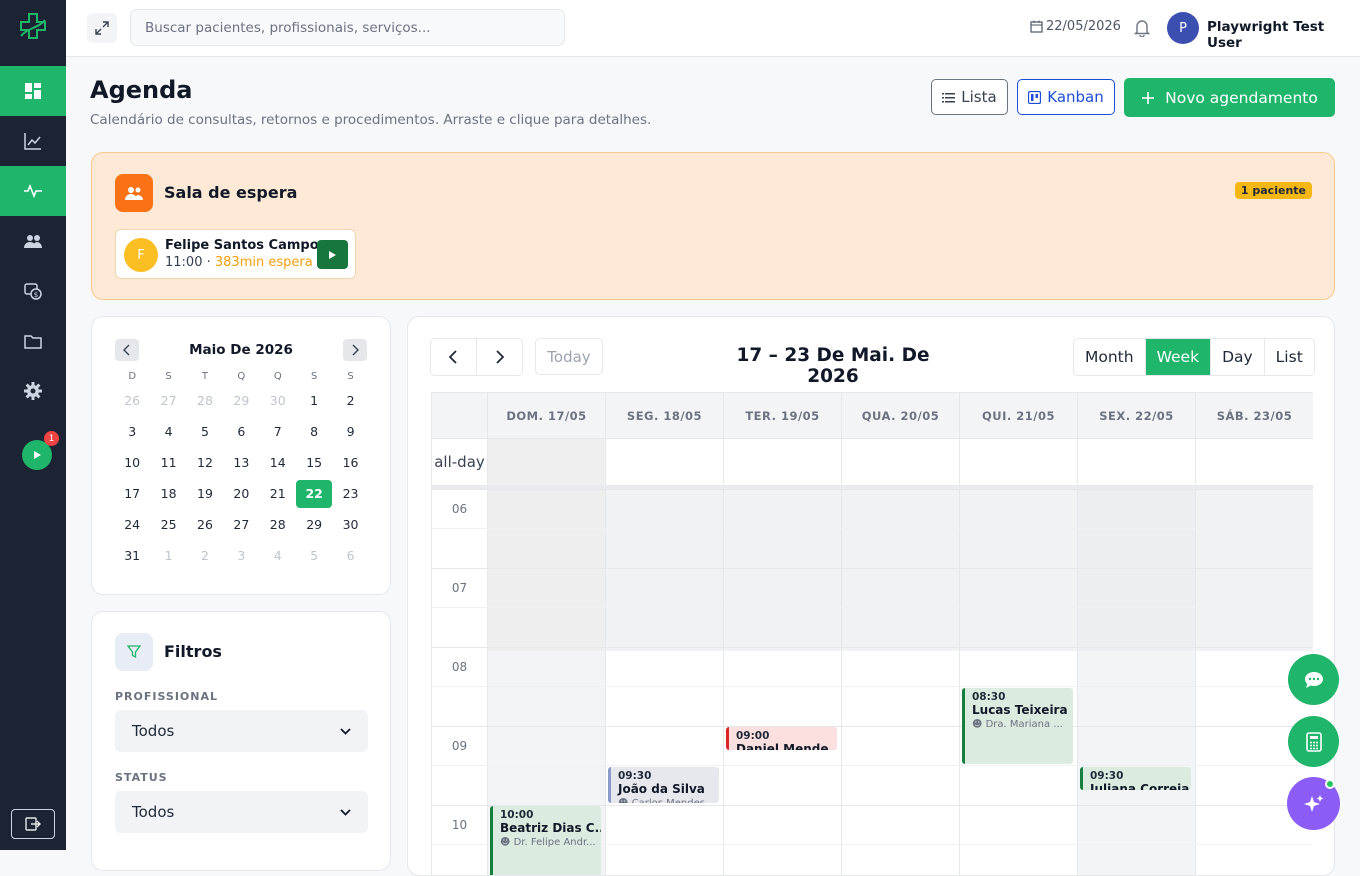 The width and height of the screenshot is (1360, 876). What do you see at coordinates (1018, 415) in the screenshot?
I see `day-header: QUI. 21/05` at bounding box center [1018, 415].